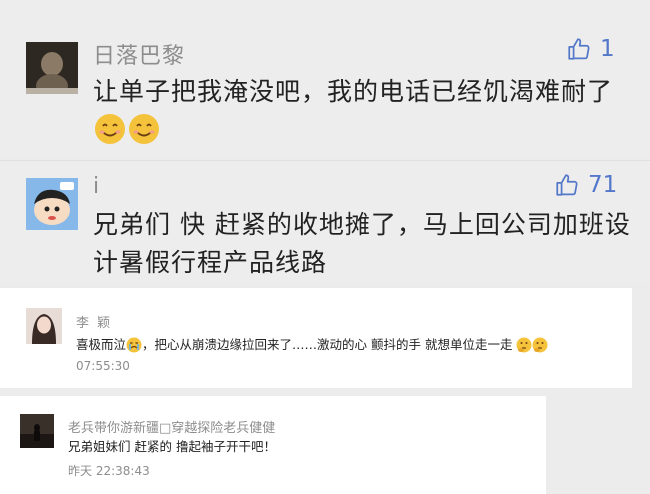 The width and height of the screenshot is (650, 494). What do you see at coordinates (96, 186) in the screenshot?
I see `comment-author: i` at bounding box center [96, 186].